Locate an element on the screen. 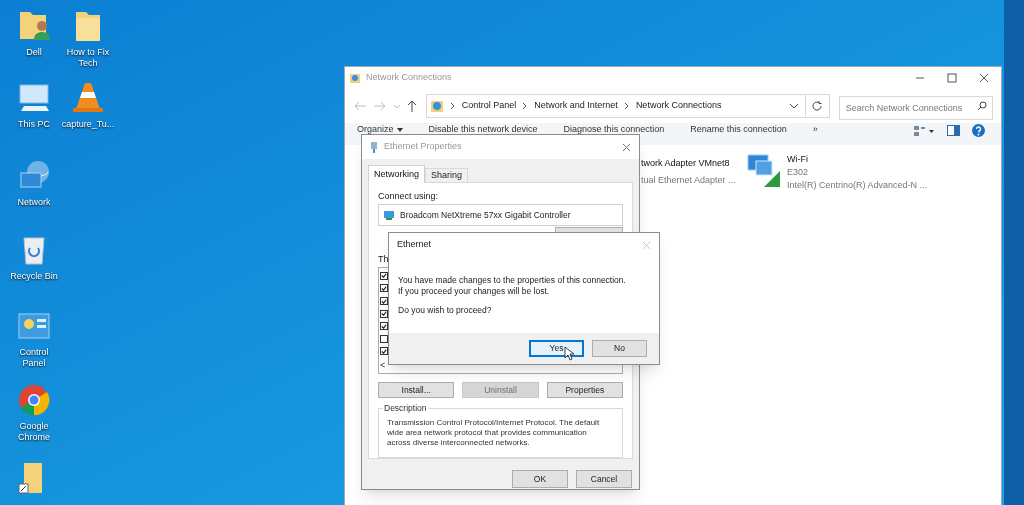 This screenshot has width=1024, height=505. description-text: Transmission Control Protocol/Internet Protocol. The default wide area network protocol that provides communication across diverse interconnected networks. is located at coordinates (494, 433).